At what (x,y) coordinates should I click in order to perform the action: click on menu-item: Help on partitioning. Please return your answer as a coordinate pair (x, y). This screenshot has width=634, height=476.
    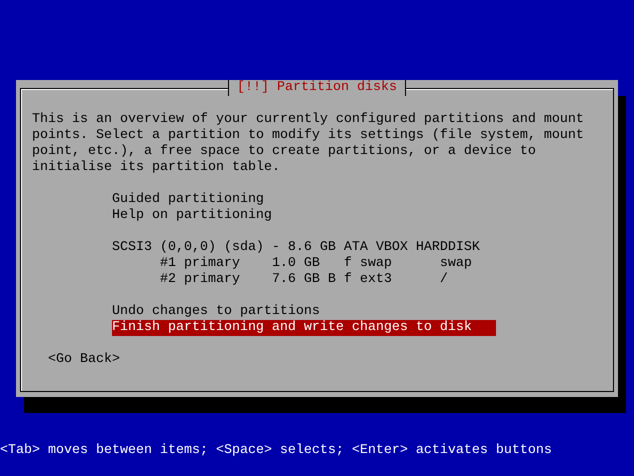
    Looking at the image, I should click on (304, 216).